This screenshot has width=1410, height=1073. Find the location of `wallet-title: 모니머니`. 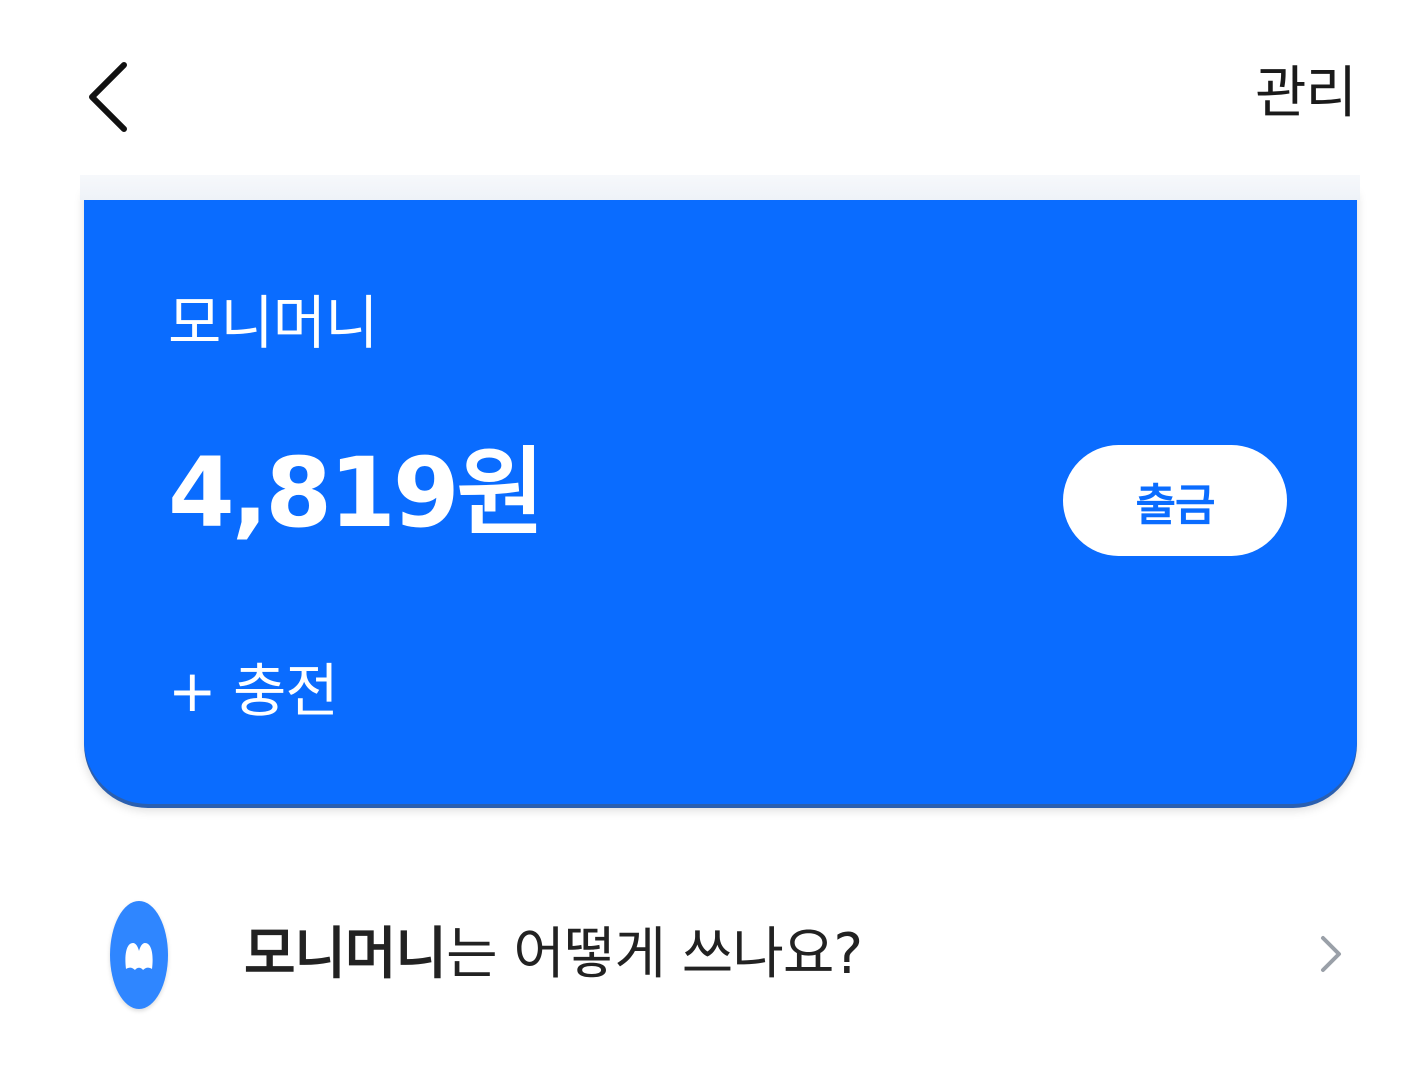

wallet-title: 모니머니 is located at coordinates (273, 323).